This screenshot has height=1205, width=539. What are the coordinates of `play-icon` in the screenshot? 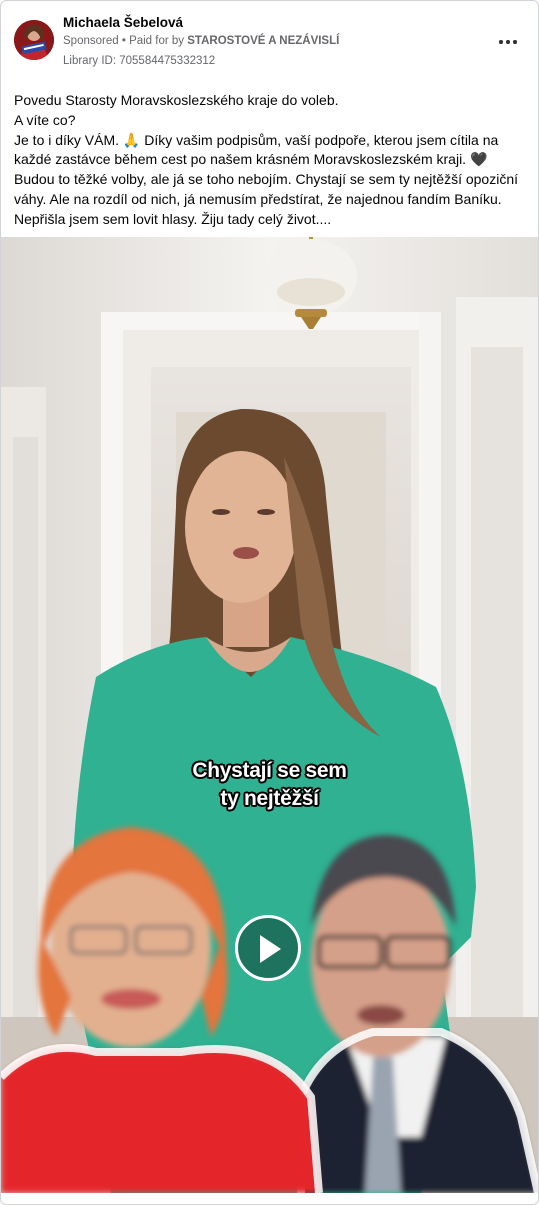 It's located at (270, 949).